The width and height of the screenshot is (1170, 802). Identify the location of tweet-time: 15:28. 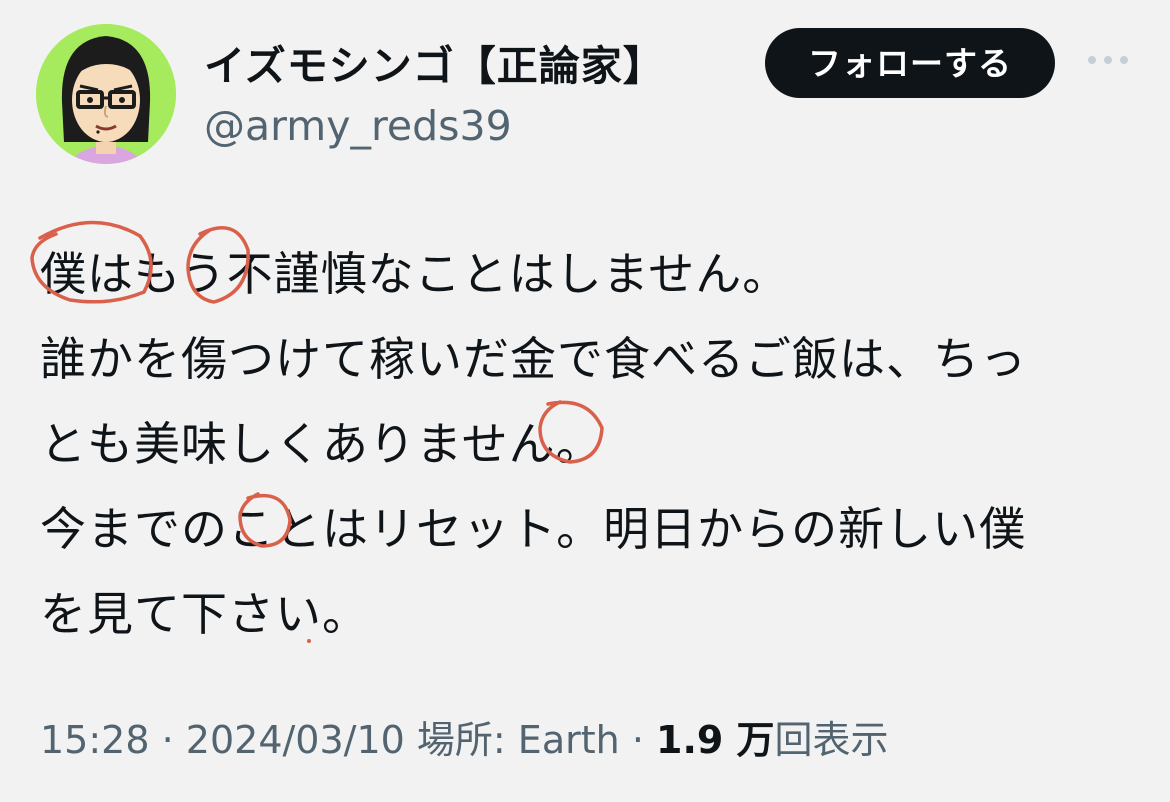
(95, 740).